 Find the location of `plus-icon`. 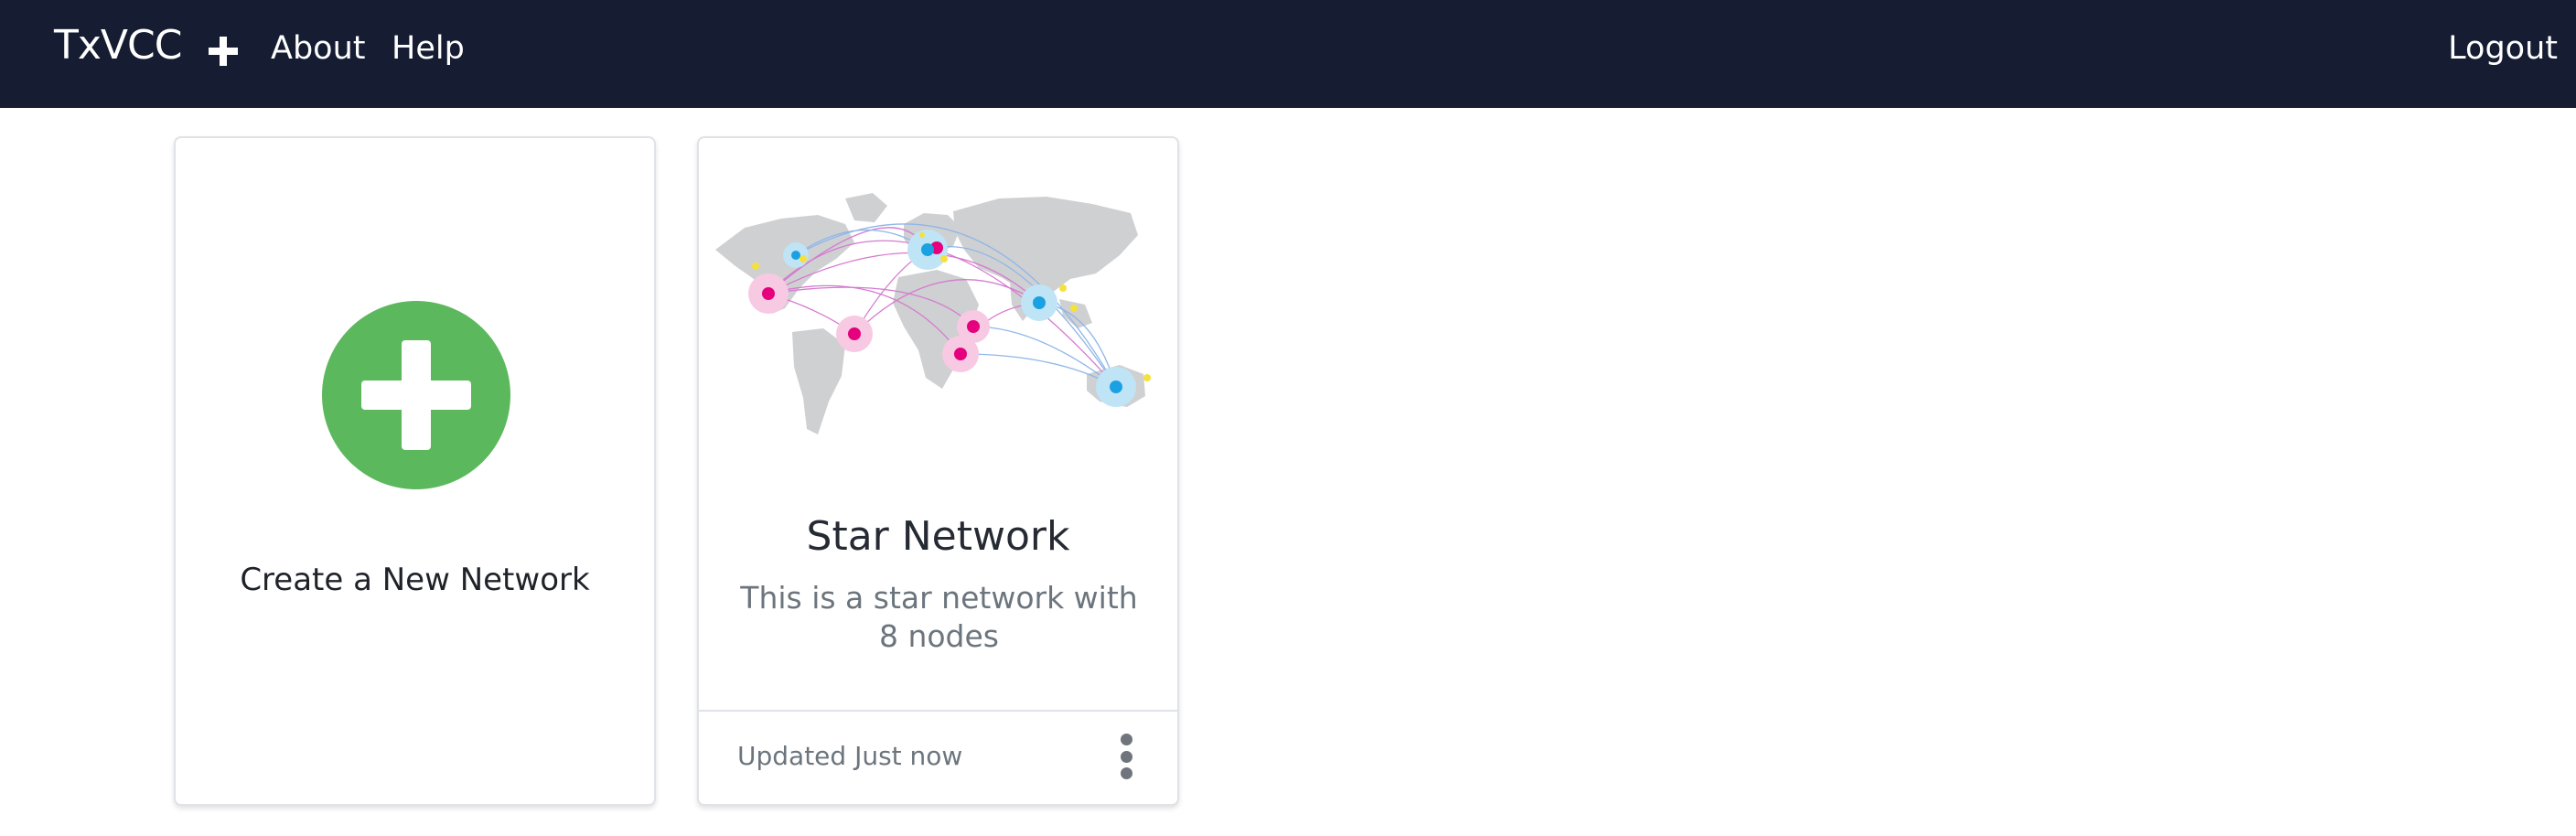

plus-icon is located at coordinates (223, 51).